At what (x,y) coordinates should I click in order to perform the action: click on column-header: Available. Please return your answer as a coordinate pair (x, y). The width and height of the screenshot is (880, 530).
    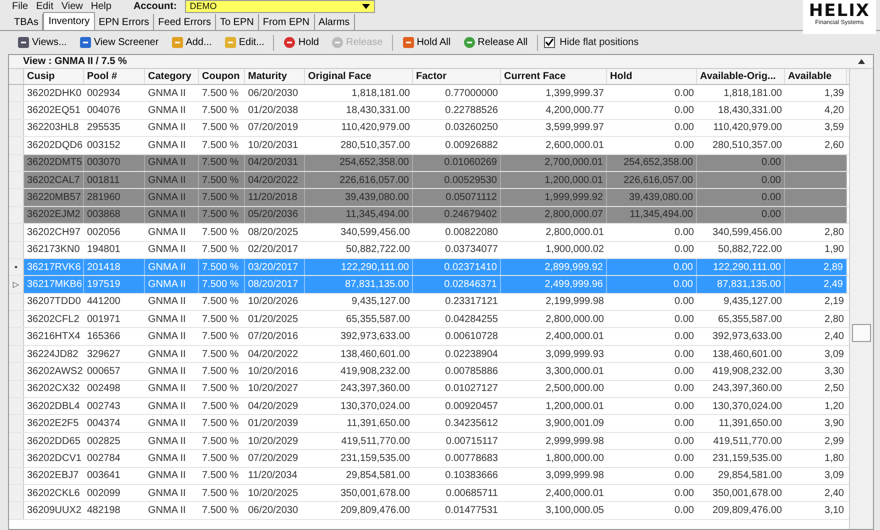
    Looking at the image, I should click on (816, 76).